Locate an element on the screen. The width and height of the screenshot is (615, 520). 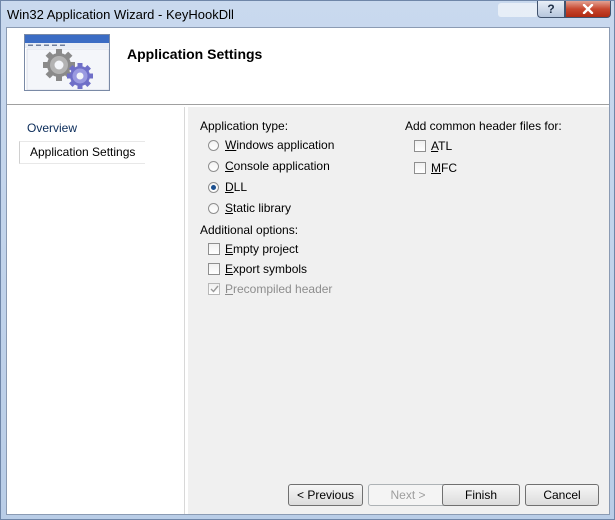
application-type-label: Application type: is located at coordinates (244, 126).